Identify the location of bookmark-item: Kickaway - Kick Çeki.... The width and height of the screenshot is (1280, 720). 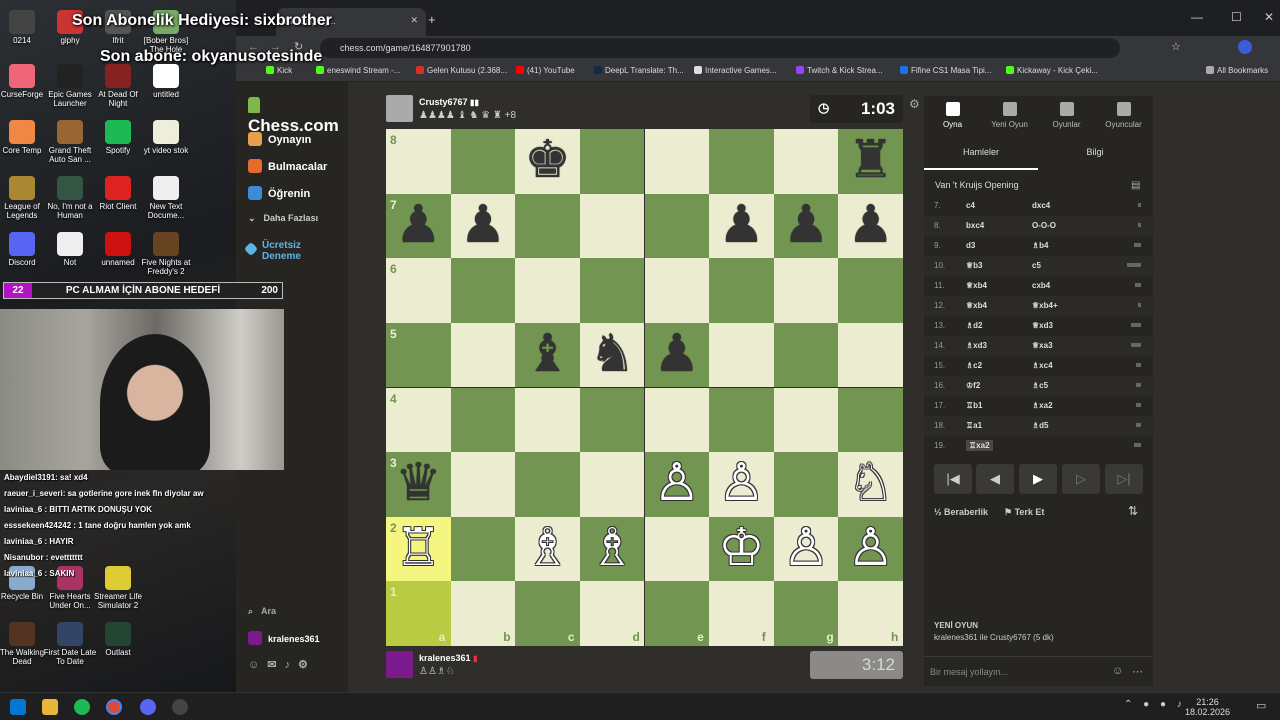
(1052, 70).